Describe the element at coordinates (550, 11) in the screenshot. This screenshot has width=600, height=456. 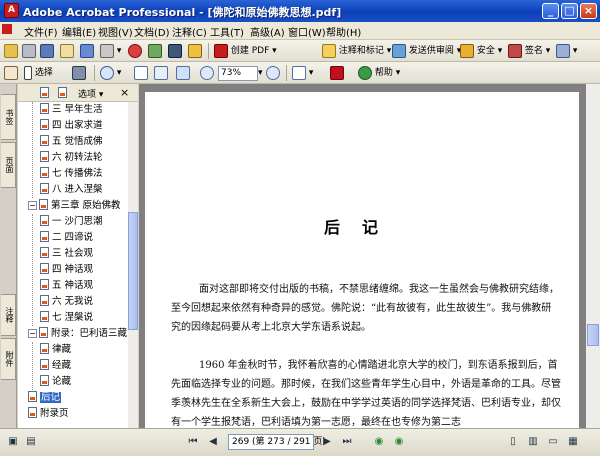
I see `minimize-button: _` at that location.